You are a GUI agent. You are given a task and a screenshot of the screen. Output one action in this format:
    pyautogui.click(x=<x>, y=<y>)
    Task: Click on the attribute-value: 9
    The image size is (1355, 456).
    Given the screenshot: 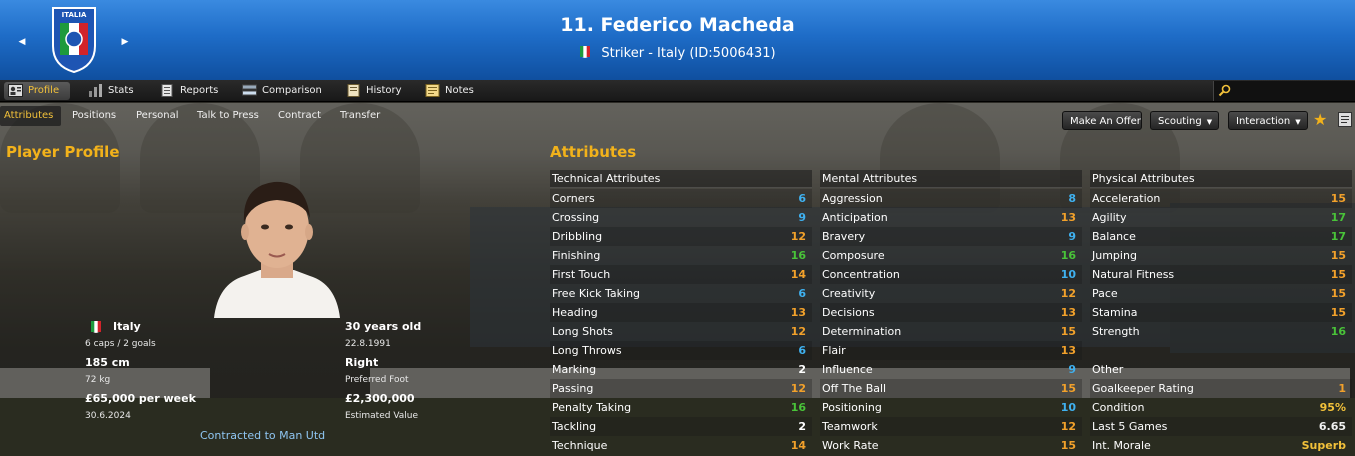 What is the action you would take?
    pyautogui.click(x=1072, y=236)
    